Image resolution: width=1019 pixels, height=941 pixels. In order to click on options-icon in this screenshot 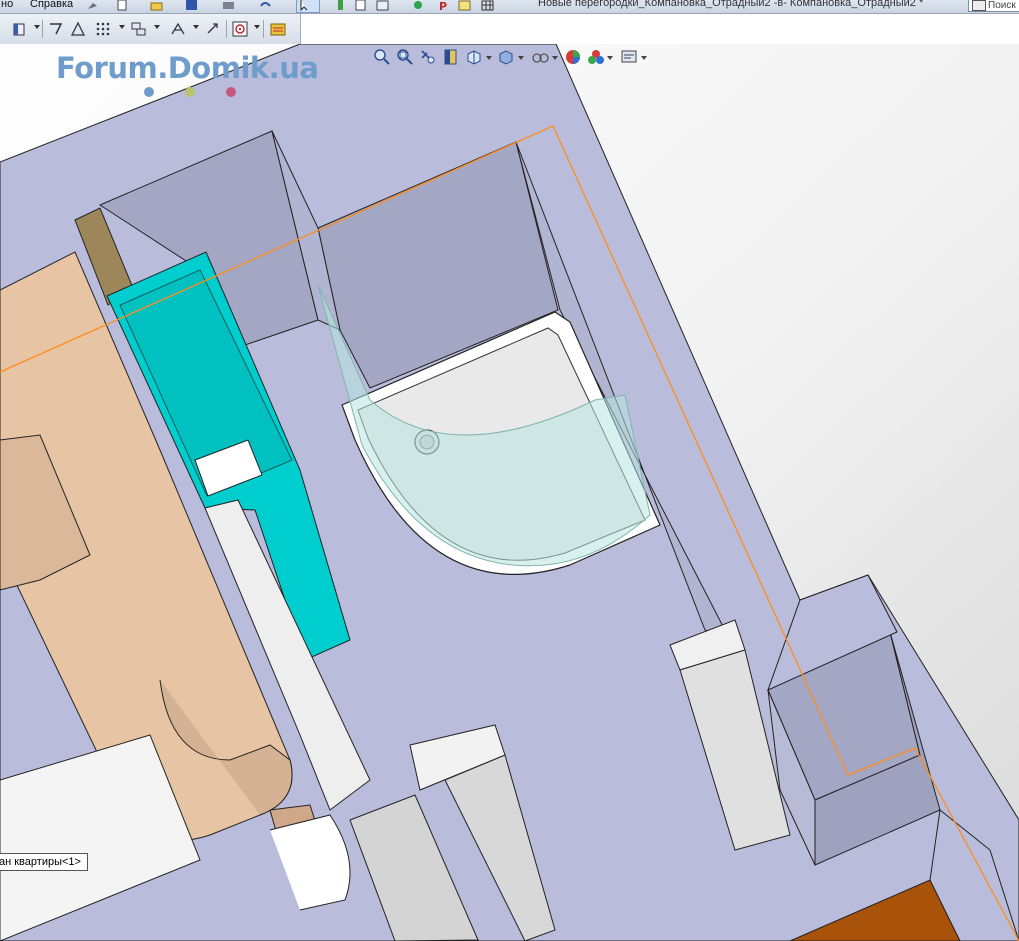, I will do `click(382, 5)`.